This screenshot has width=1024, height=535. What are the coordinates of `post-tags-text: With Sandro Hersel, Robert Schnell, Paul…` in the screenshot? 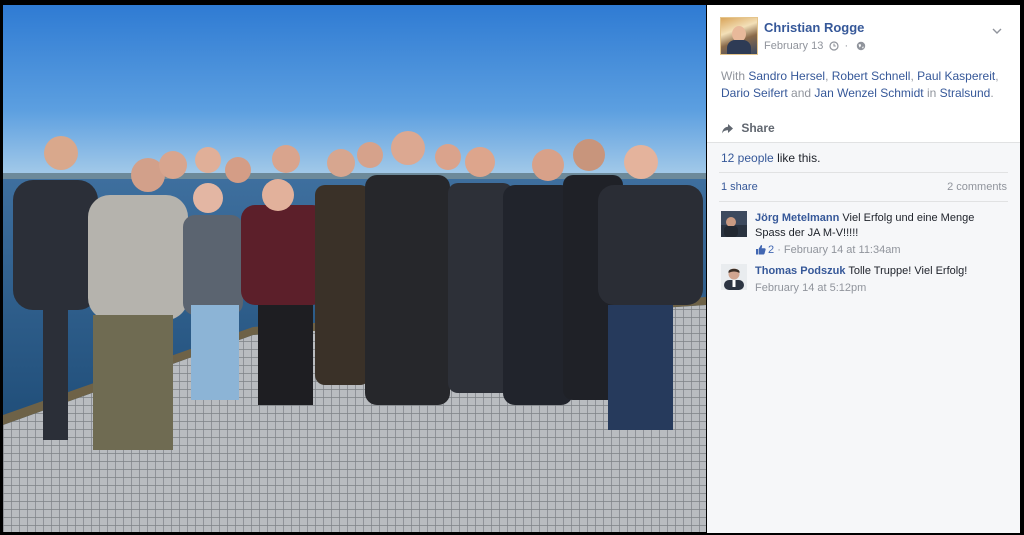 It's located at (866, 85).